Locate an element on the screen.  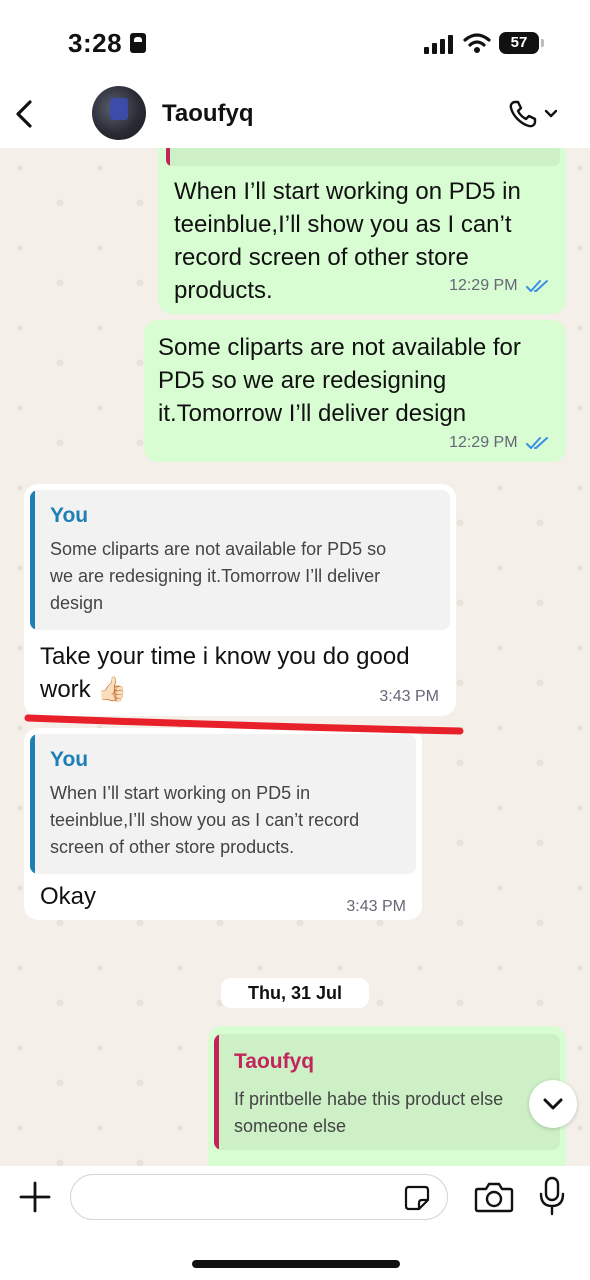
status-time: 3:28 is located at coordinates (95, 43).